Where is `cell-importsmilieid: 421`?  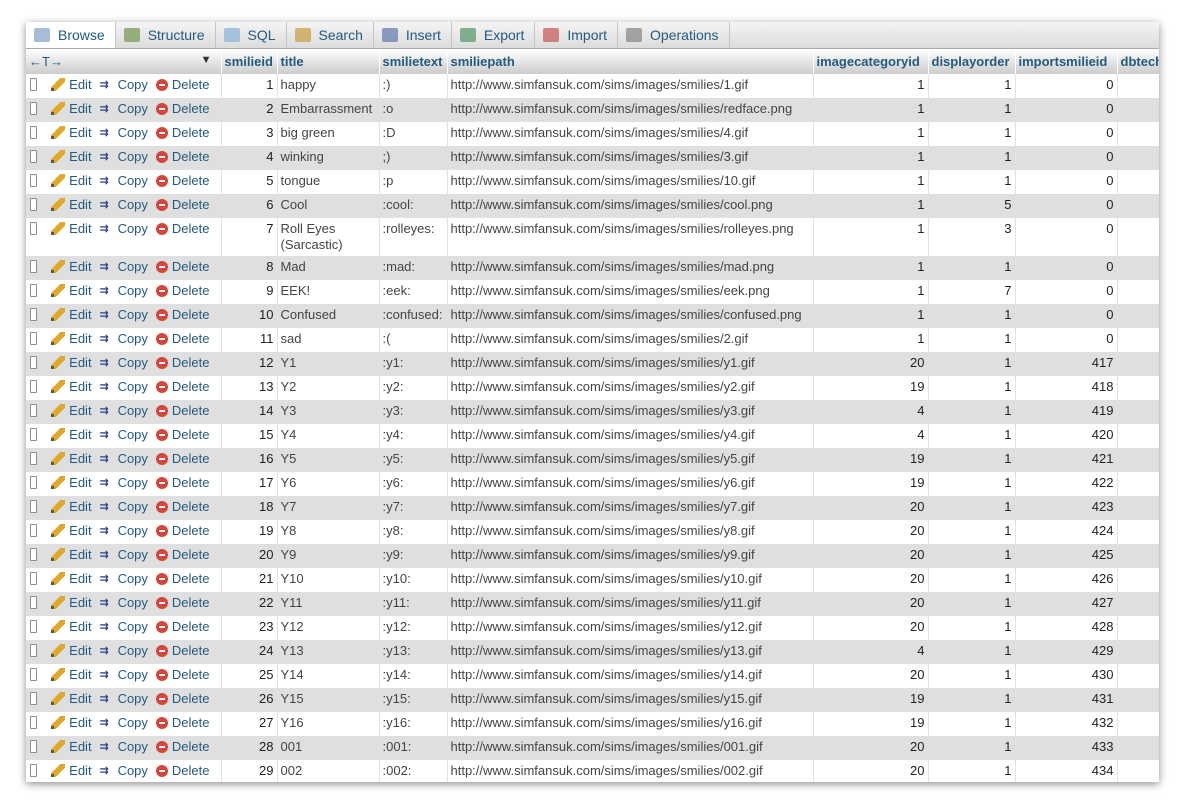 cell-importsmilieid: 421 is located at coordinates (1066, 460).